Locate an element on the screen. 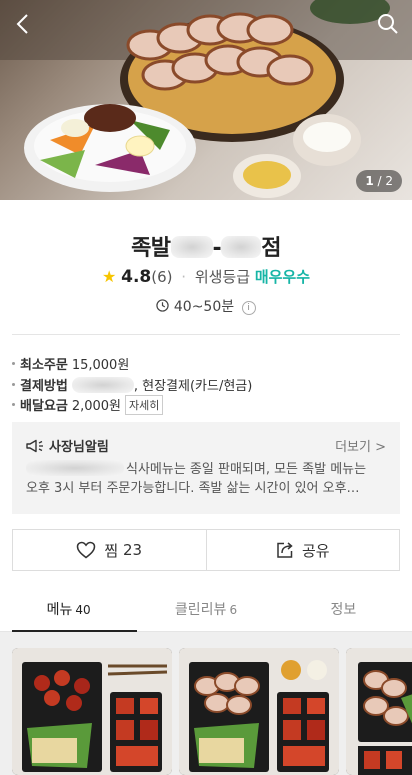 The image size is (412, 775). notice-header: 사장님알림 is located at coordinates (67, 445).